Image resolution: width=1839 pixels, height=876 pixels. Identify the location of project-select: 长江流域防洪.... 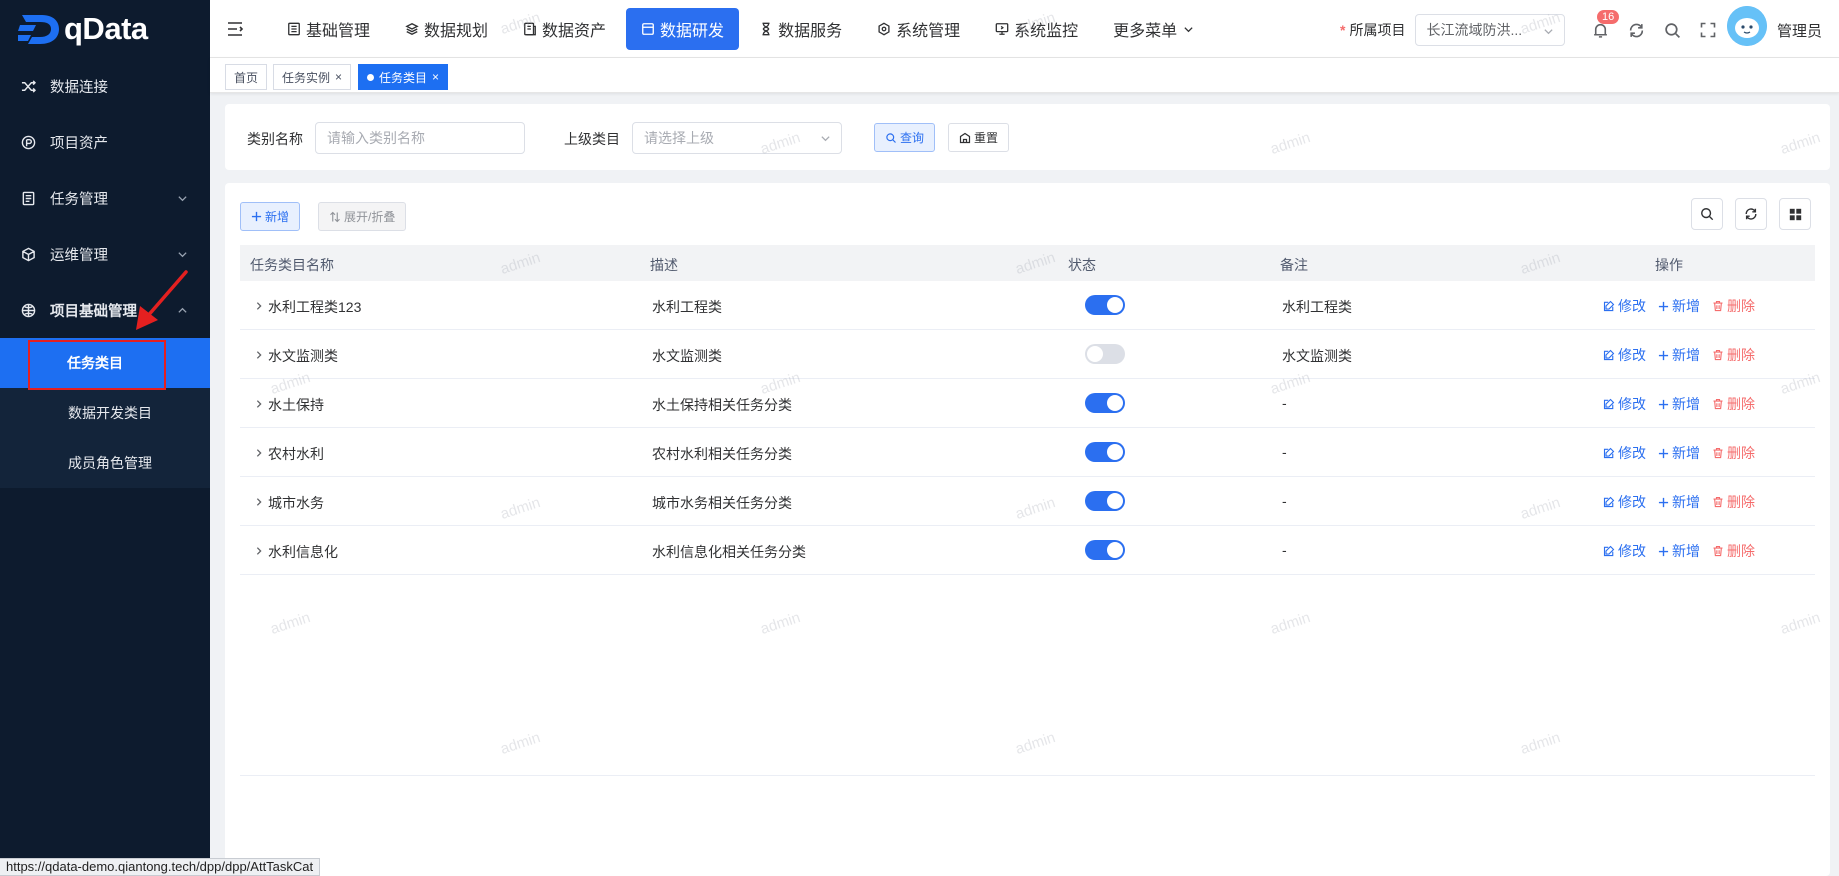
(1490, 30).